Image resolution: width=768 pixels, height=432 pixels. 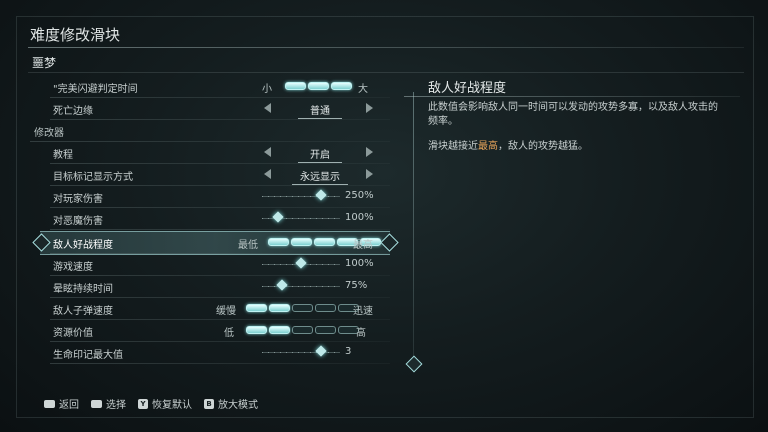 I want to click on bar-min-label: 缓慢, so click(x=226, y=311).